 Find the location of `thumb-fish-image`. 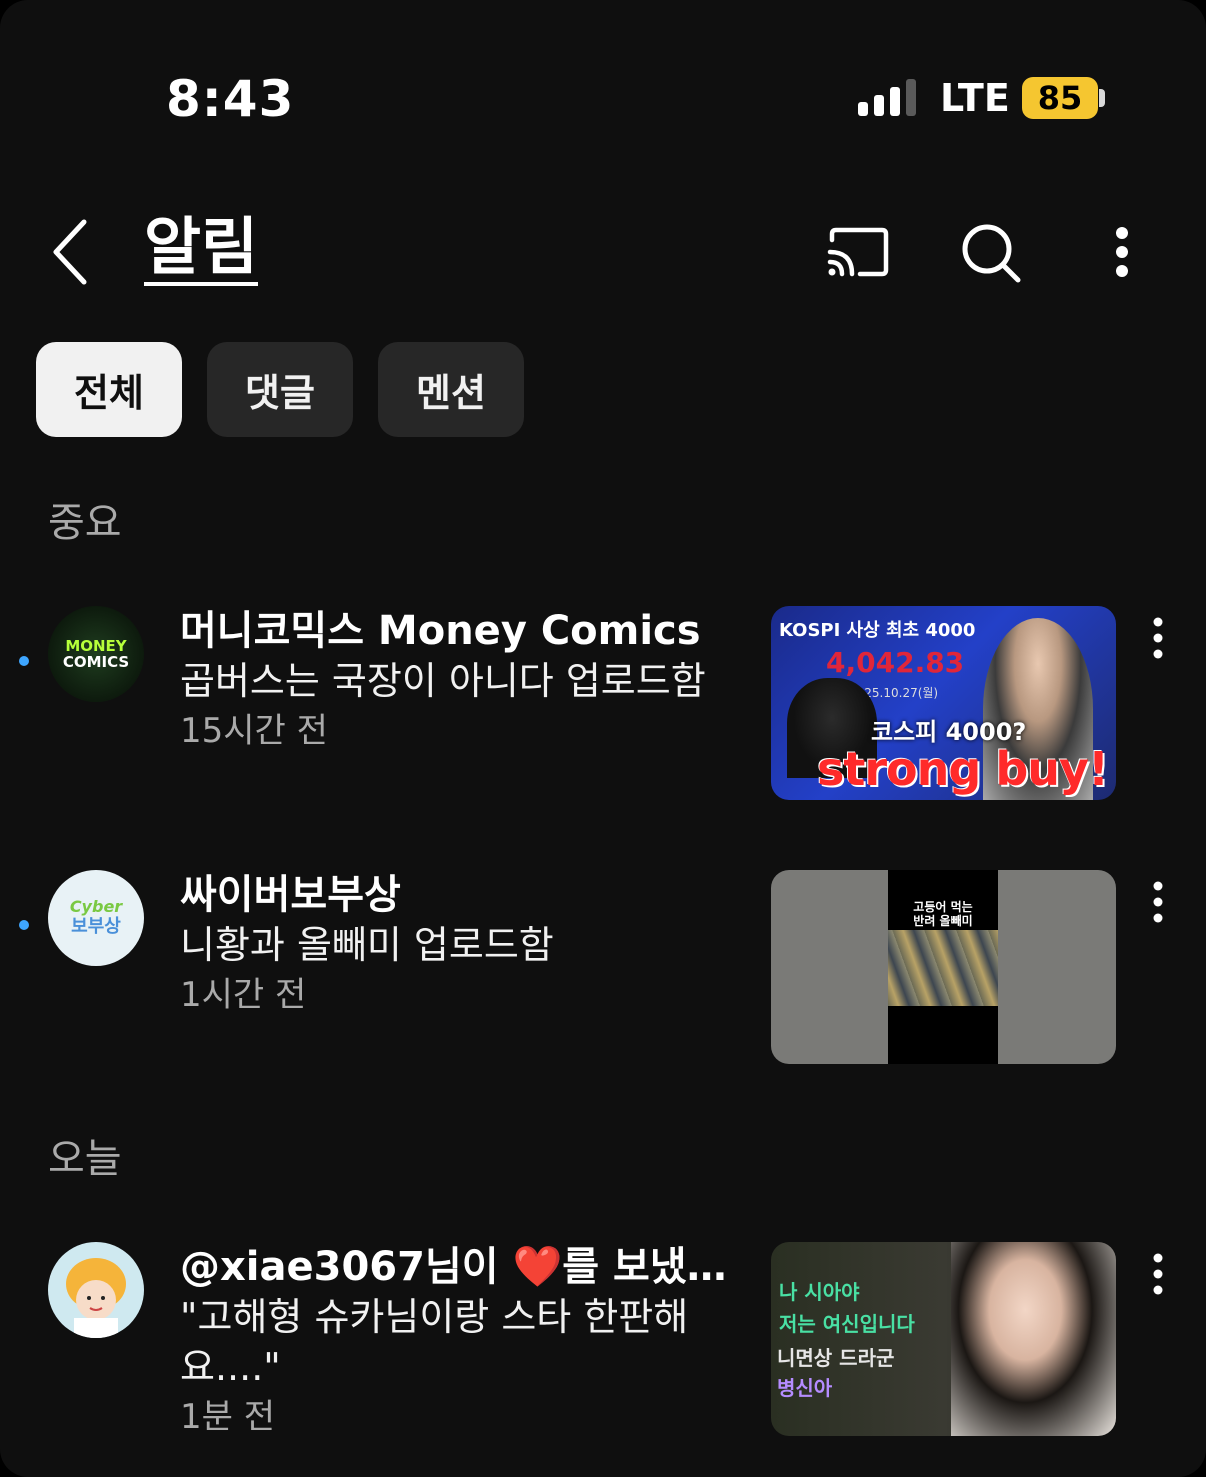

thumb-fish-image is located at coordinates (943, 968).